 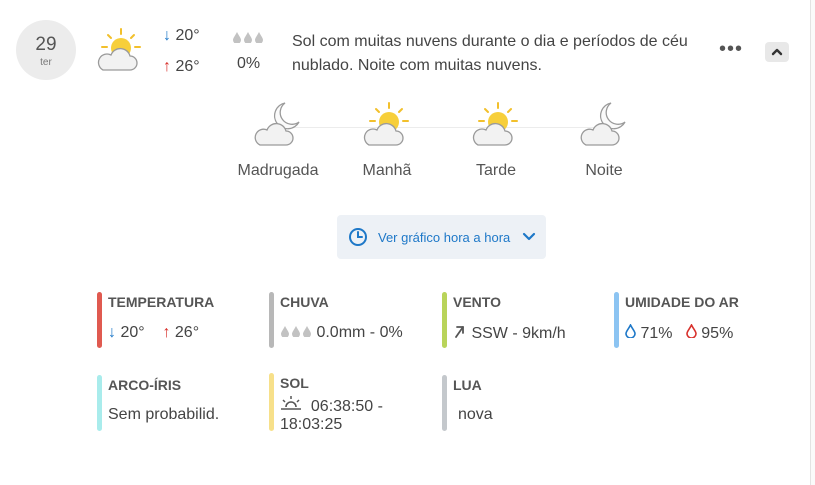 I want to click on chevron-down-icon, so click(x=529, y=236).